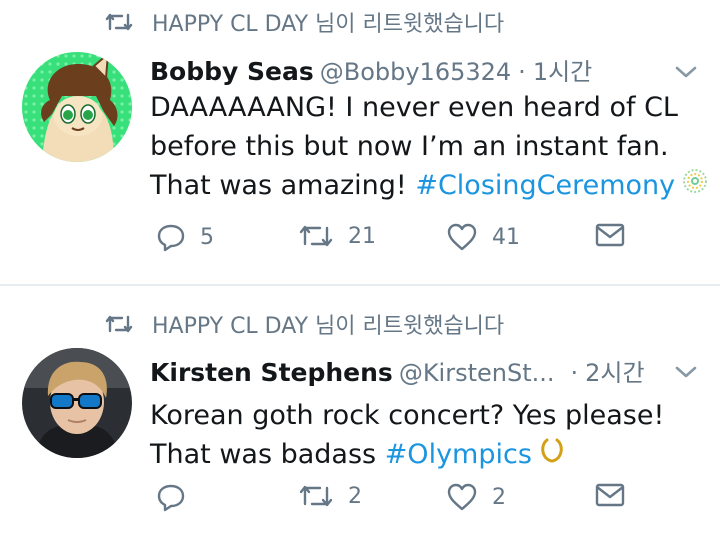 This screenshot has width=720, height=533. What do you see at coordinates (362, 236) in the screenshot?
I see `retweet-count: 21` at bounding box center [362, 236].